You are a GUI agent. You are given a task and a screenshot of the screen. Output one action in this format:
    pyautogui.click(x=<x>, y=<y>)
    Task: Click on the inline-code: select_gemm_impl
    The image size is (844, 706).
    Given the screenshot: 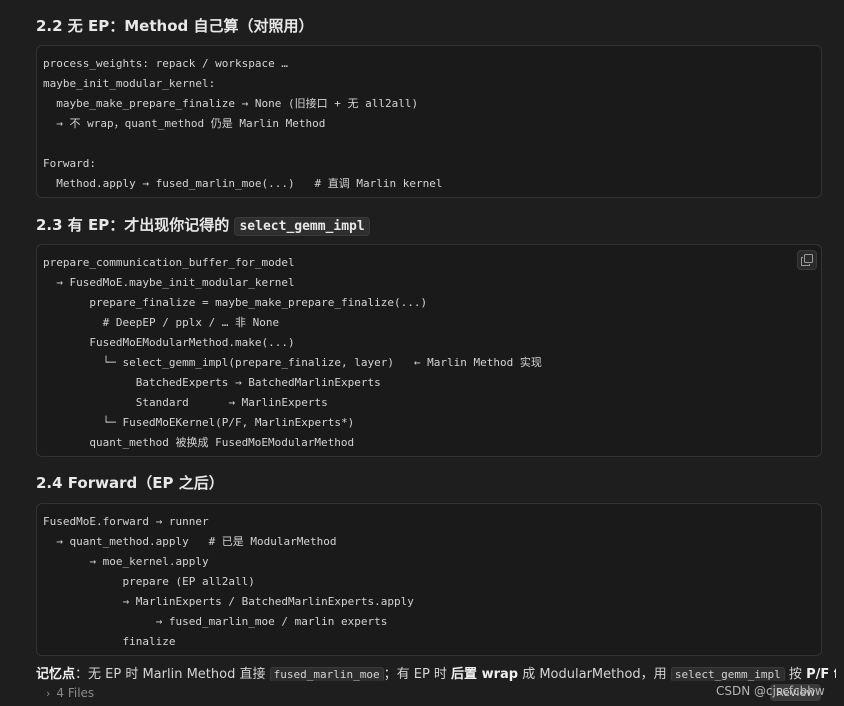 What is the action you would take?
    pyautogui.click(x=302, y=226)
    